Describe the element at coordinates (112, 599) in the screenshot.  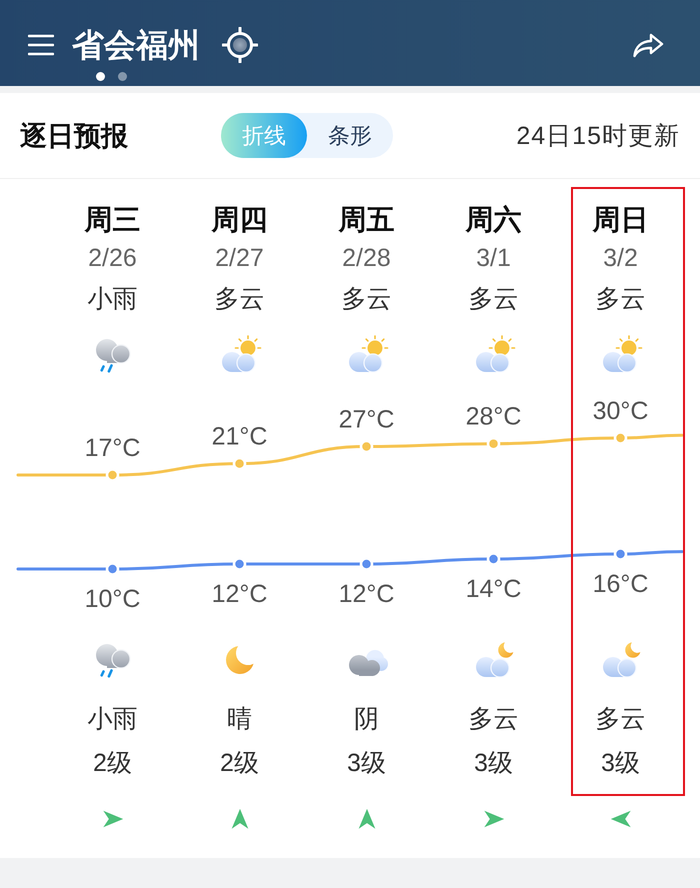
I see `temperature-label: 10°C` at that location.